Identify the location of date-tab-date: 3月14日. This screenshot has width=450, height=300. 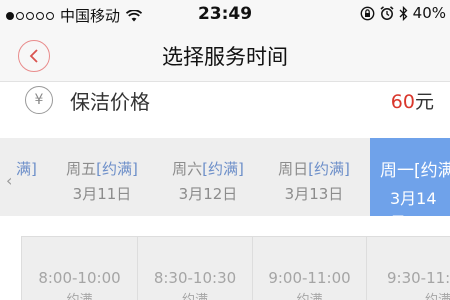
(413, 202).